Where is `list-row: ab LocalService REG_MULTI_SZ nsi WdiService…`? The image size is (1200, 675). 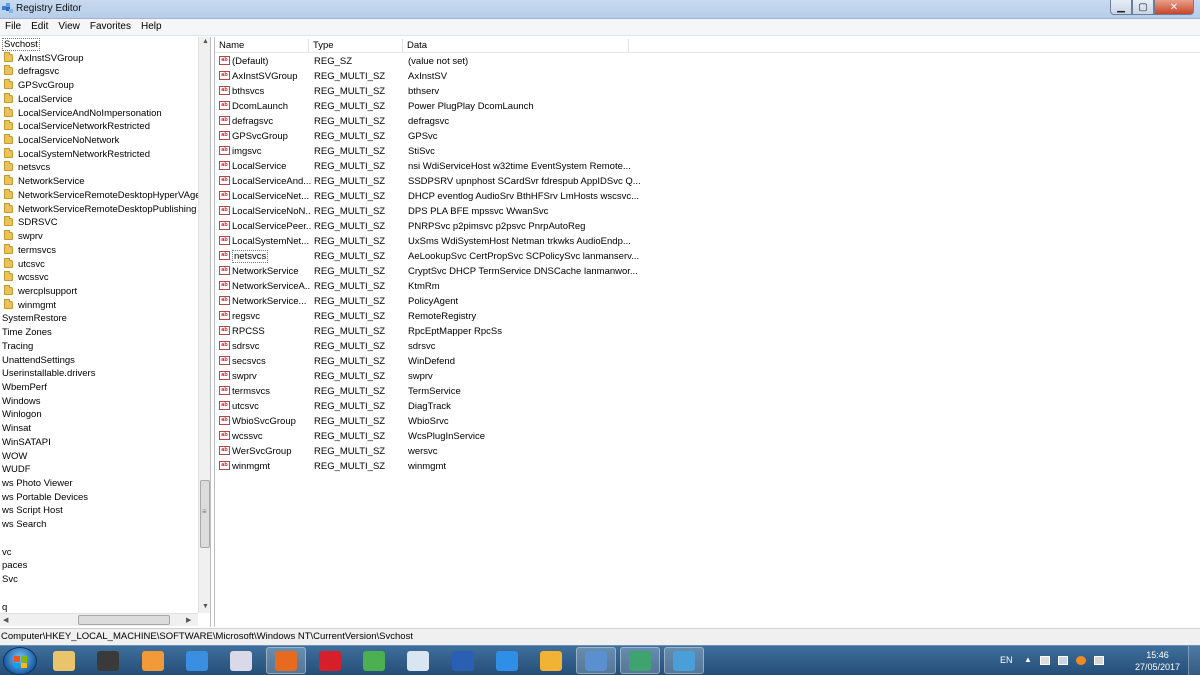
list-row: ab LocalService REG_MULTI_SZ nsi WdiService… is located at coordinates (707, 166).